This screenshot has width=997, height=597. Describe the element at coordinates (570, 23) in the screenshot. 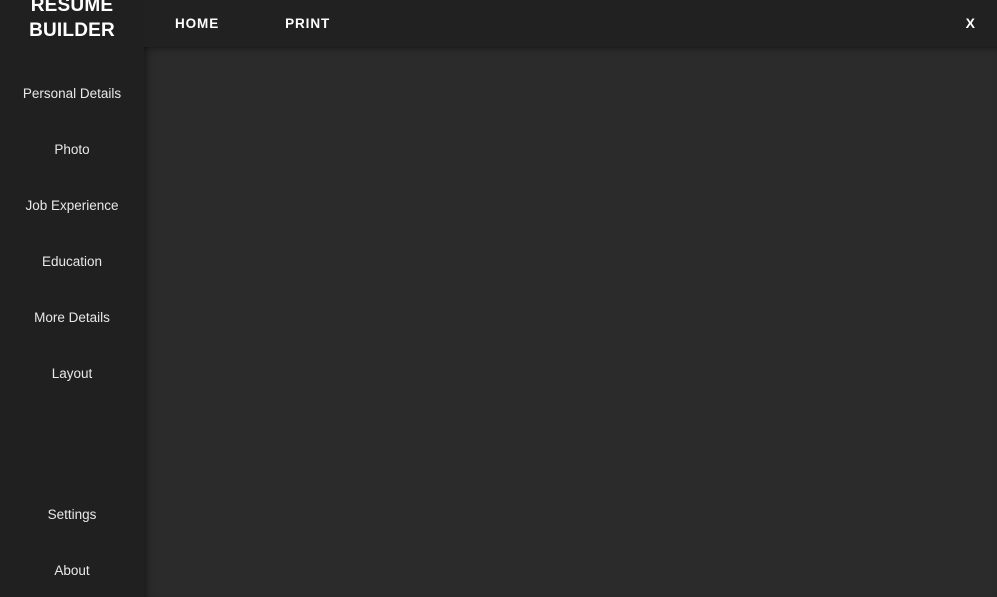

I see `header-bar: HOME PRINT X` at that location.